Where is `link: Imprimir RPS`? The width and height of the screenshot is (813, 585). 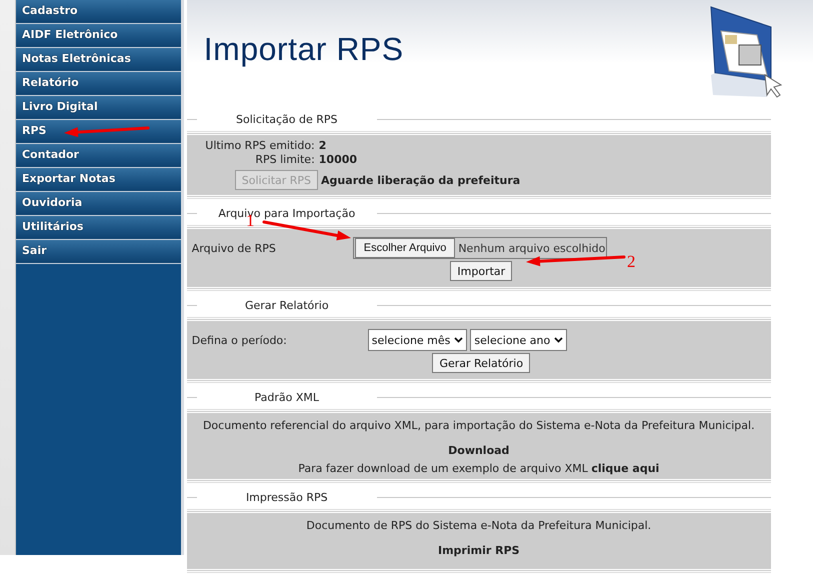 link: Imprimir RPS is located at coordinates (479, 550).